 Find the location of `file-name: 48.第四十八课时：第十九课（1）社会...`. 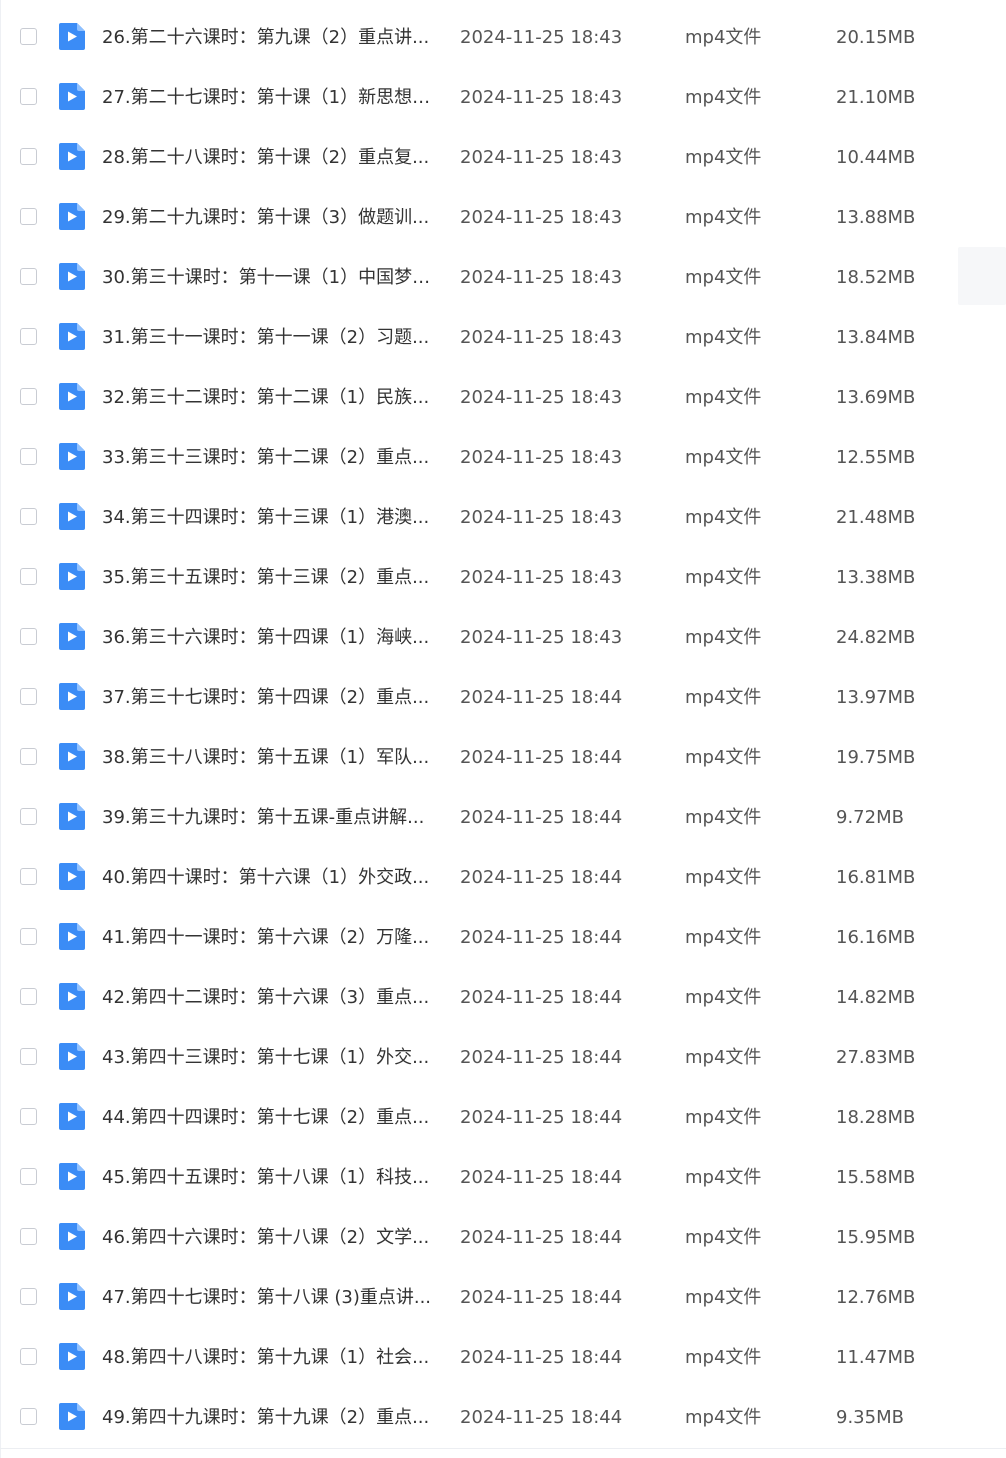

file-name: 48.第四十八课时：第十九课（1）社会... is located at coordinates (267, 1358).